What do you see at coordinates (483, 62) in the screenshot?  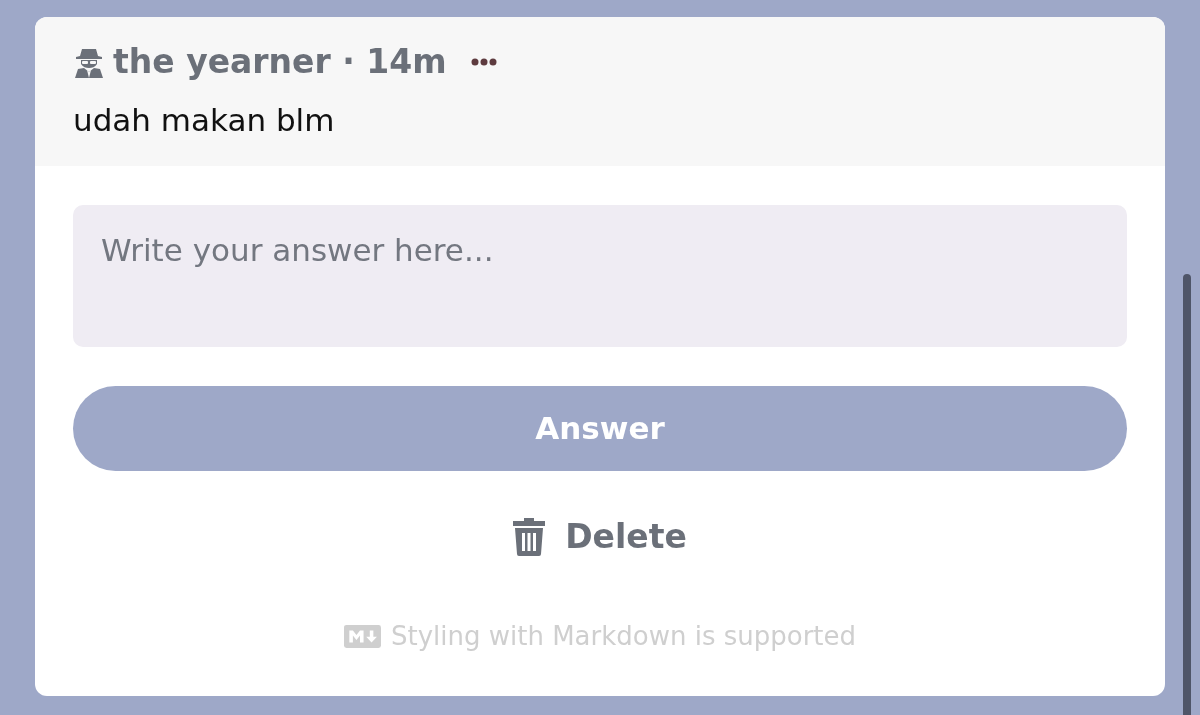 I see `more-options-icon` at bounding box center [483, 62].